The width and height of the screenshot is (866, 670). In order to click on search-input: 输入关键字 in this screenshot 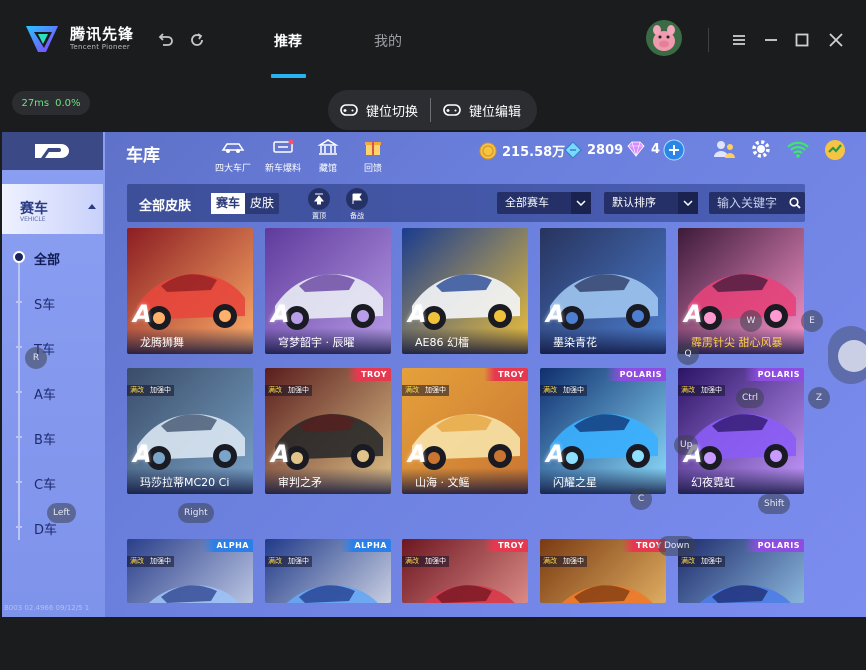, I will do `click(757, 203)`.